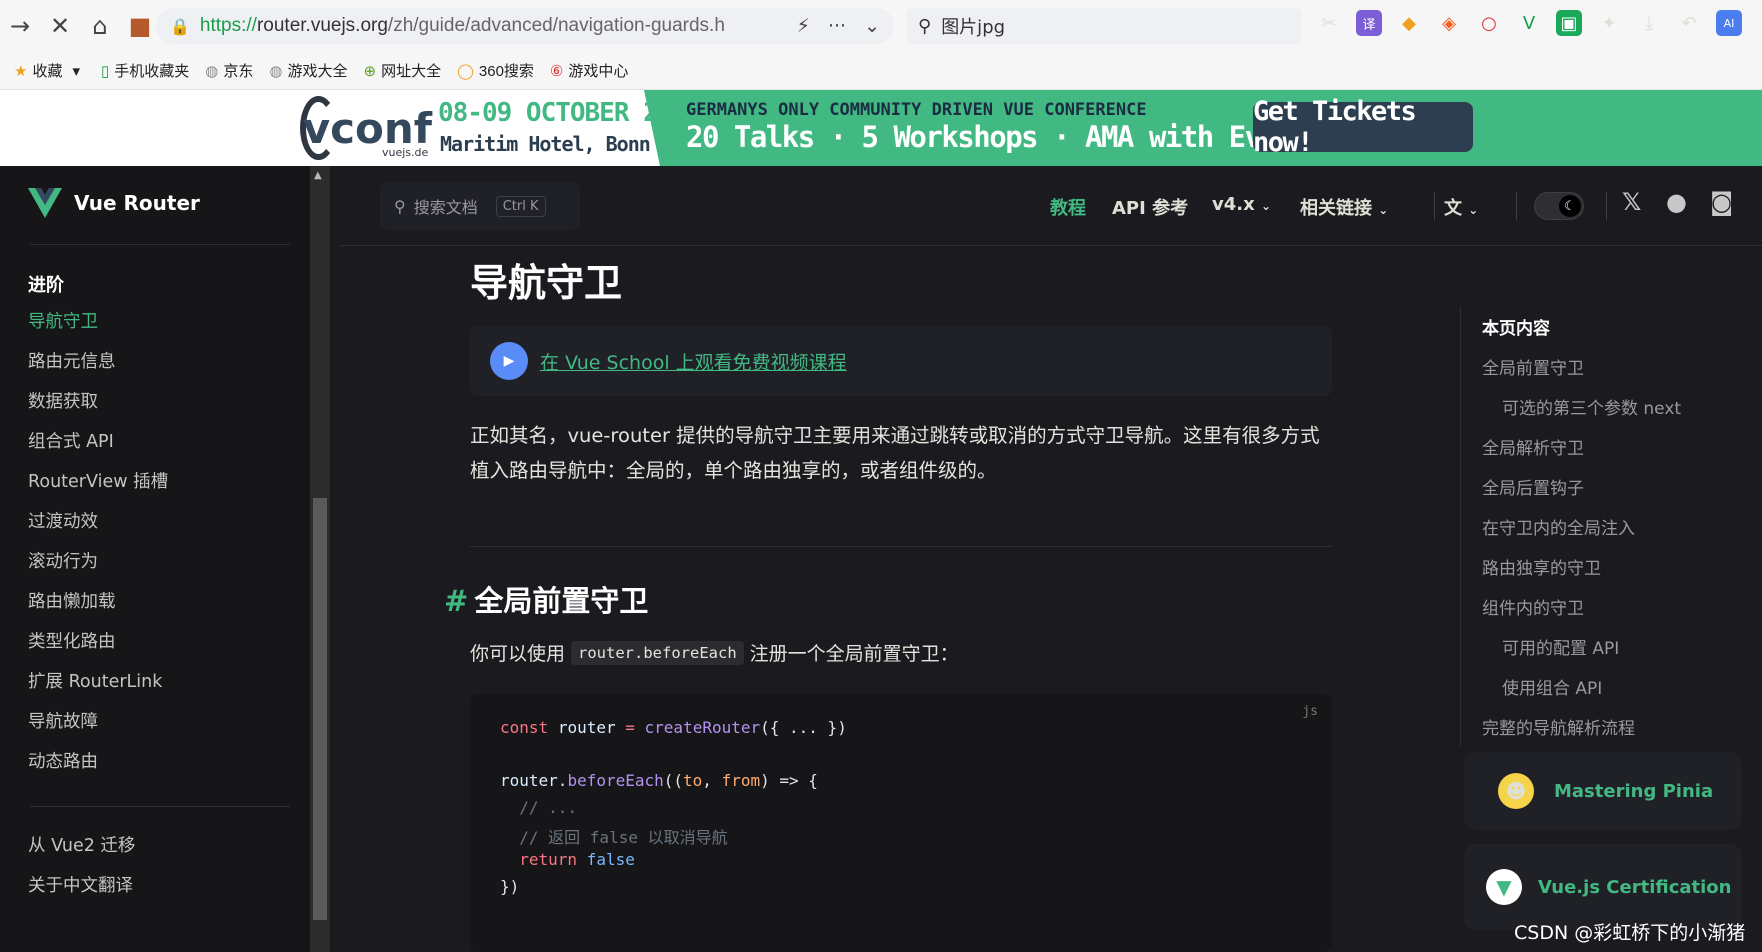  What do you see at coordinates (1558, 526) in the screenshot?
I see `toc-item: 在守卫内的全局注入` at bounding box center [1558, 526].